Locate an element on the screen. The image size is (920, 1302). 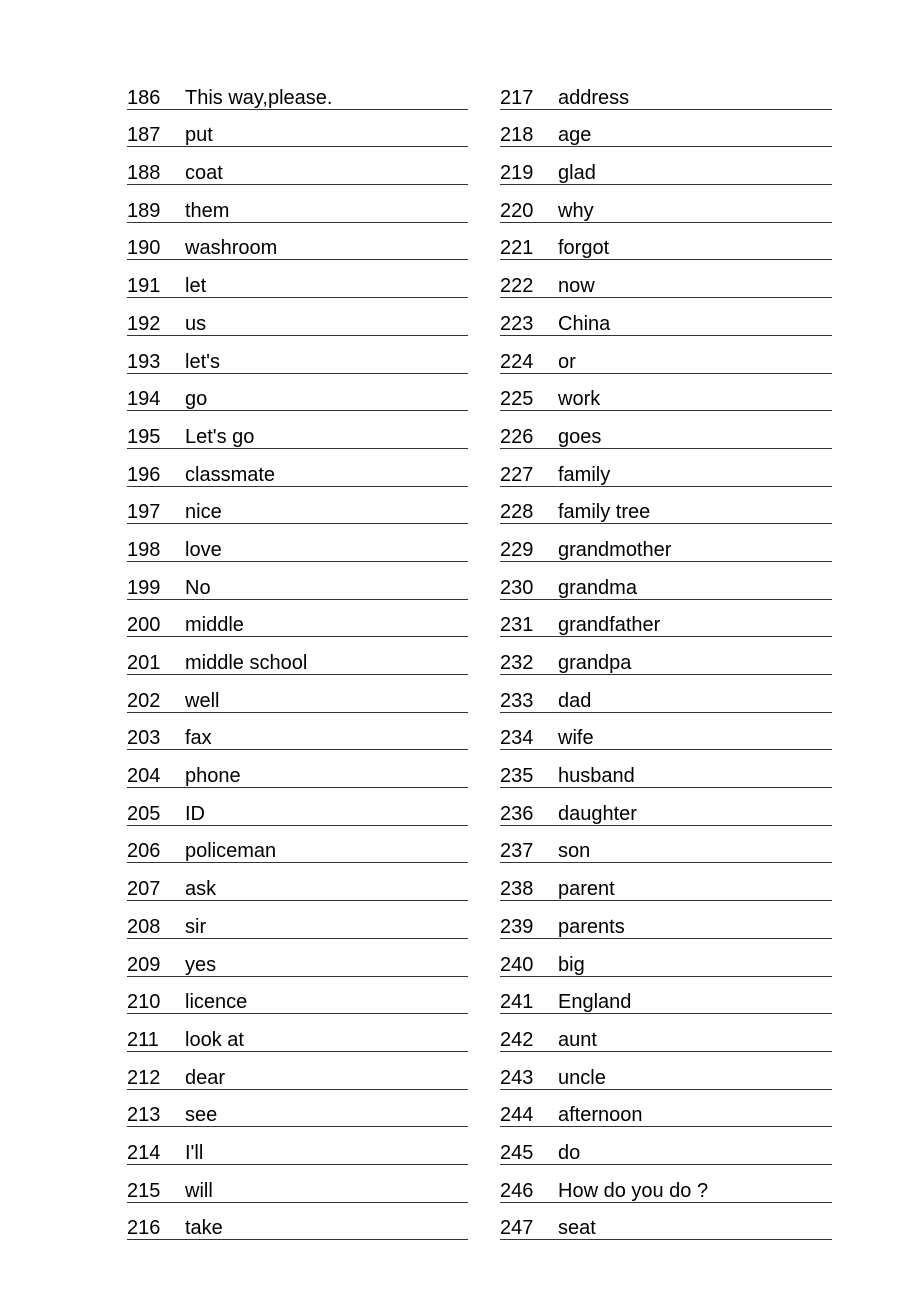
vocab-number: 223 is located at coordinates (517, 323).